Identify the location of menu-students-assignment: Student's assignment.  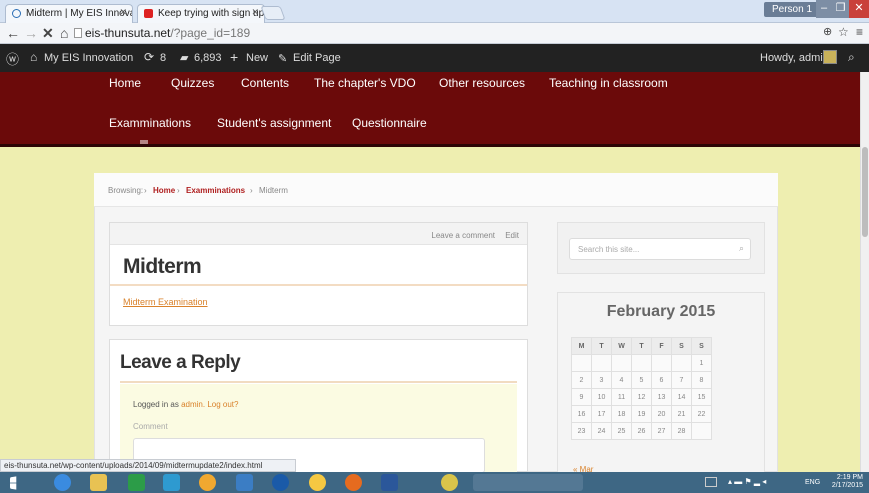
(274, 123).